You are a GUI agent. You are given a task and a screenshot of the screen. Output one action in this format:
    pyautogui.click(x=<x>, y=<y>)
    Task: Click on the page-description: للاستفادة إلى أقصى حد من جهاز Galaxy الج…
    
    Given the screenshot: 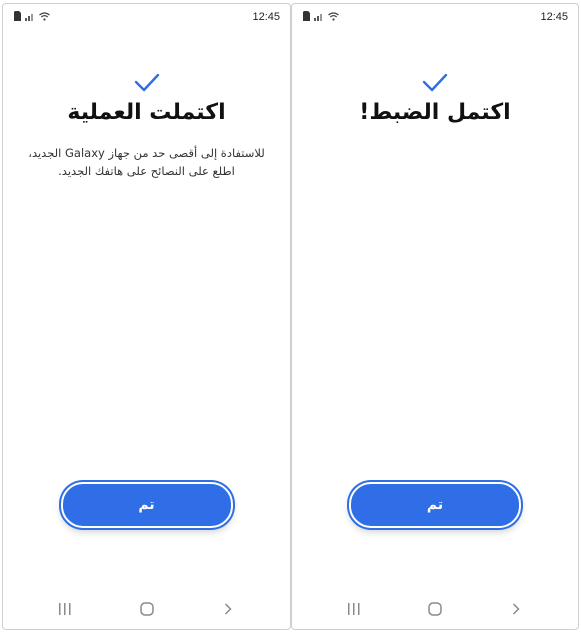 What is the action you would take?
    pyautogui.click(x=146, y=162)
    